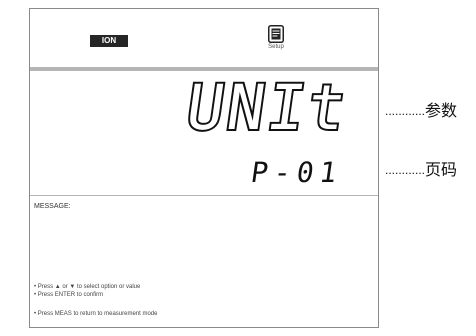  I want to click on mode-badge: ION, so click(109, 41).